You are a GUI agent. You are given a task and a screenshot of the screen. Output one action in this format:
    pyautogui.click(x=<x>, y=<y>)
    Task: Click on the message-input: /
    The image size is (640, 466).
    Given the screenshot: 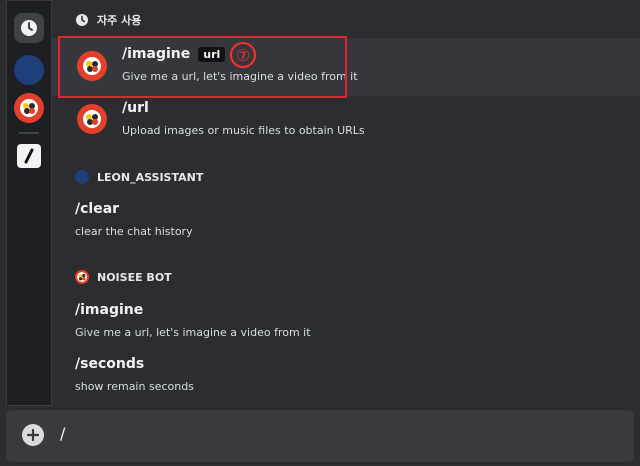 What is the action you would take?
    pyautogui.click(x=62, y=433)
    